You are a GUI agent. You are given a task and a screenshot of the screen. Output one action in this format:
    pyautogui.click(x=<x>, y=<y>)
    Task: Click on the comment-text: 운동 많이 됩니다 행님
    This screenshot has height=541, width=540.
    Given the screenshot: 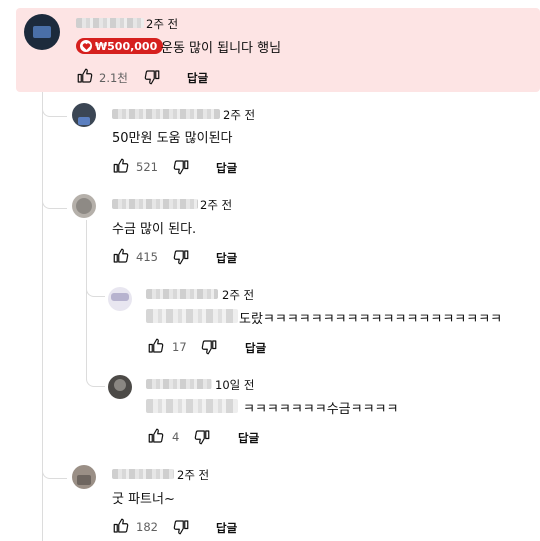 What is the action you would take?
    pyautogui.click(x=221, y=48)
    